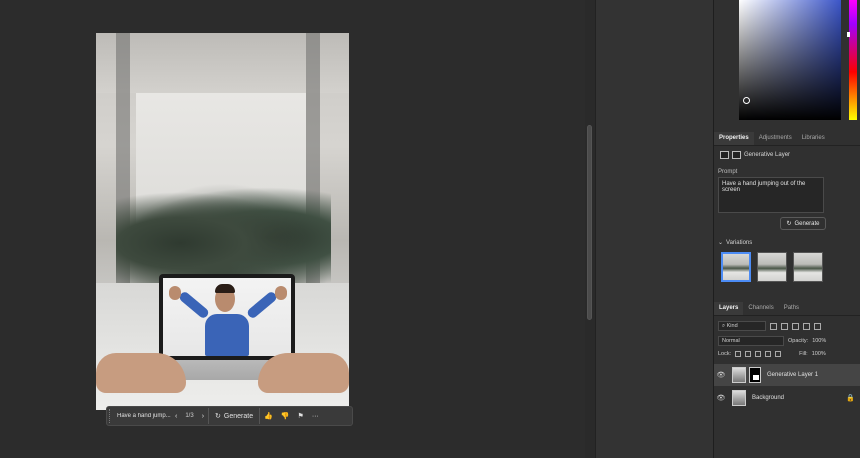  What do you see at coordinates (262, 305) in the screenshot?
I see `person-arm-right` at bounding box center [262, 305].